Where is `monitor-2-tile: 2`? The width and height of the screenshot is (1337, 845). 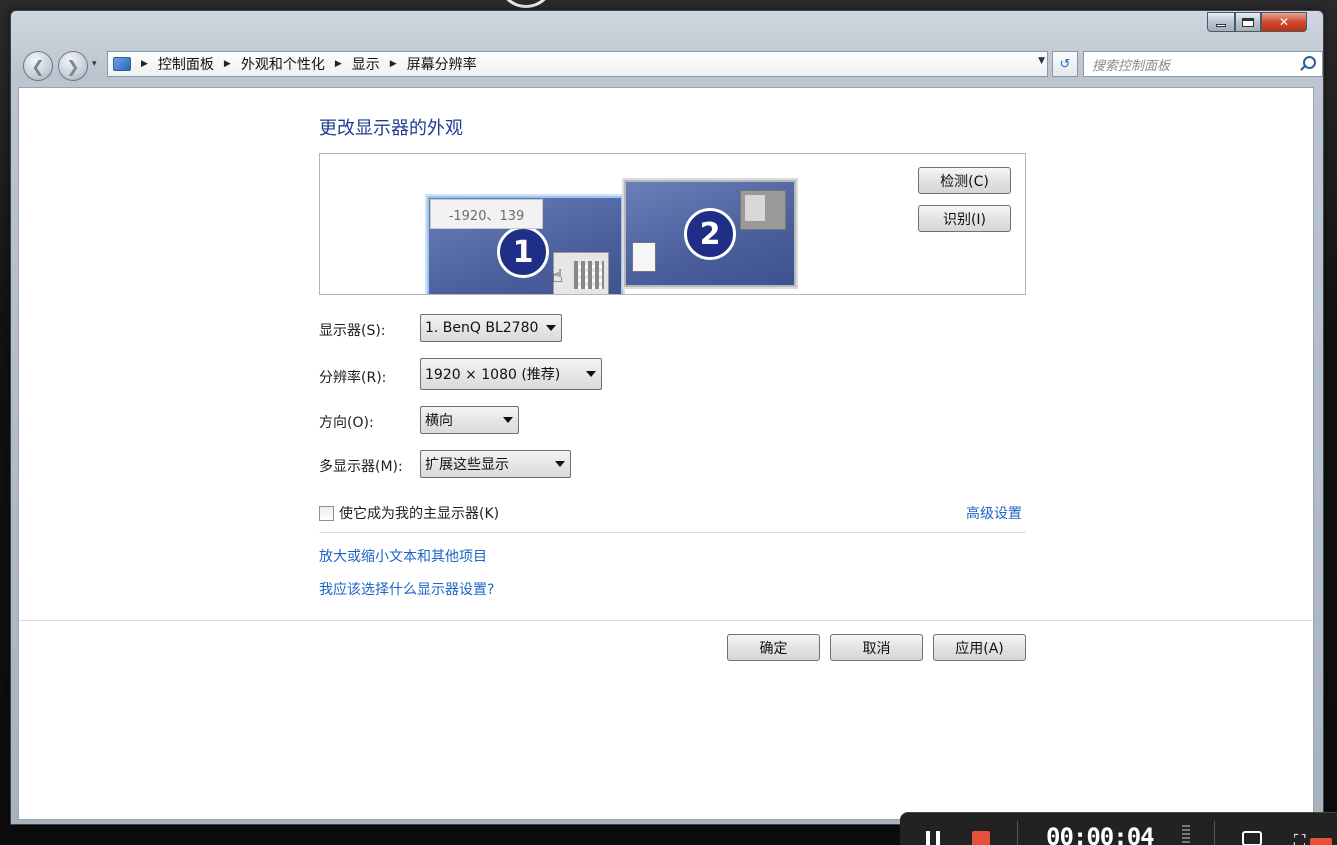
monitor-2-tile: 2 is located at coordinates (710, 233).